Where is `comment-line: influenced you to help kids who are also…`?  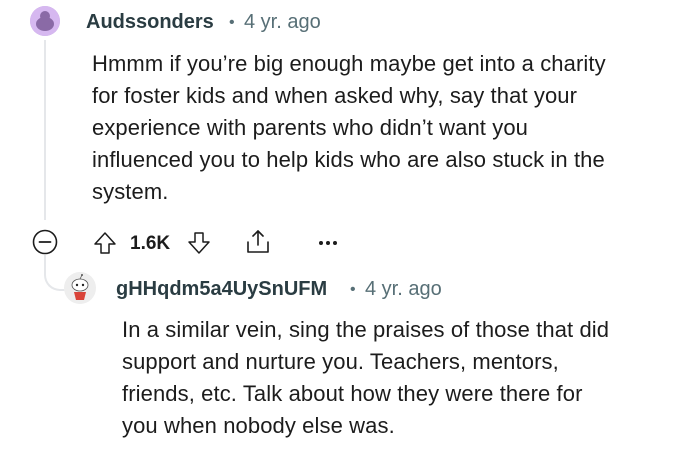
comment-line: influenced you to help kids who are also… is located at coordinates (348, 159).